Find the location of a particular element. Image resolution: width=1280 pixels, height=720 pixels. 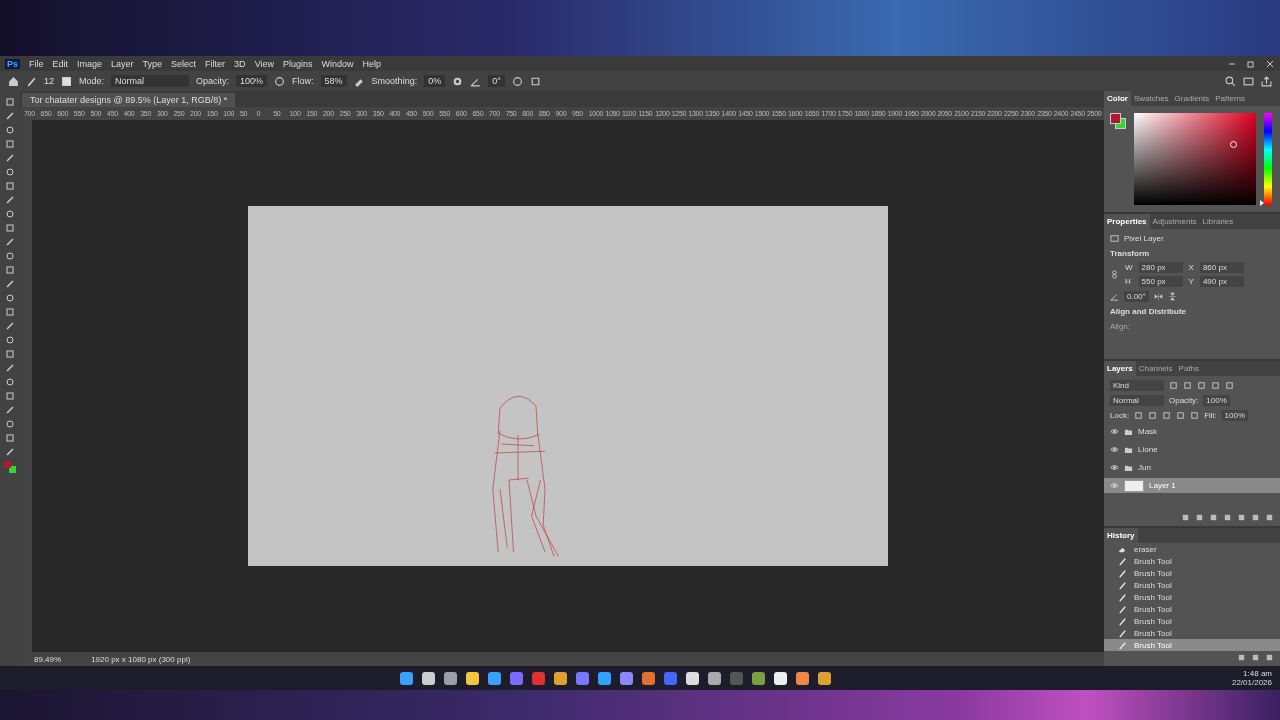

panel-tab: Patterns is located at coordinates (1230, 98).